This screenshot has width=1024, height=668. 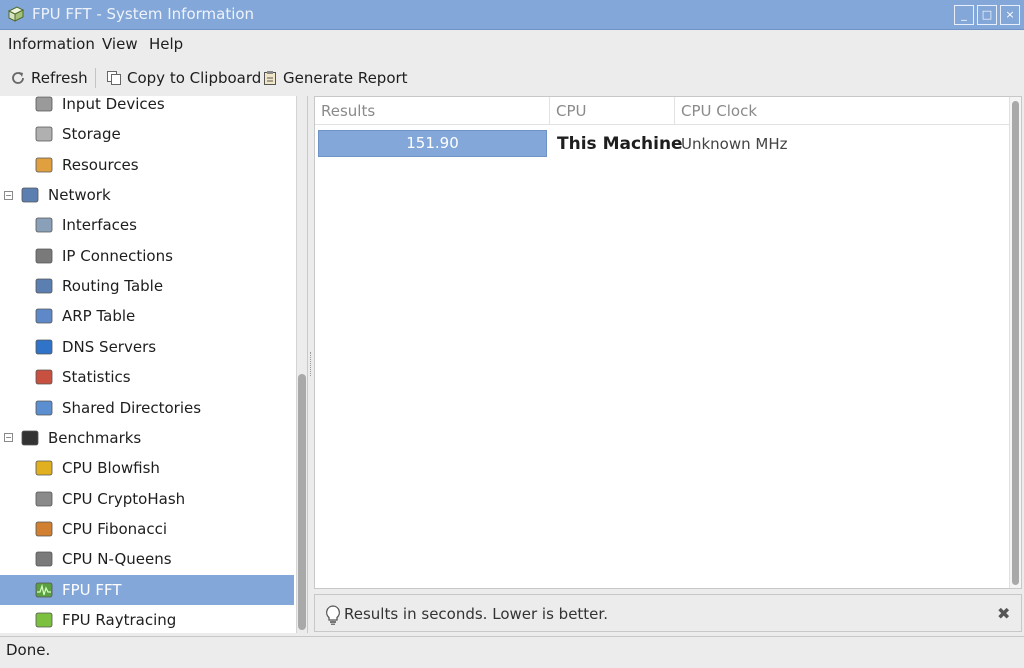 I want to click on sidebar-item-label: IP Connections, so click(x=117, y=255).